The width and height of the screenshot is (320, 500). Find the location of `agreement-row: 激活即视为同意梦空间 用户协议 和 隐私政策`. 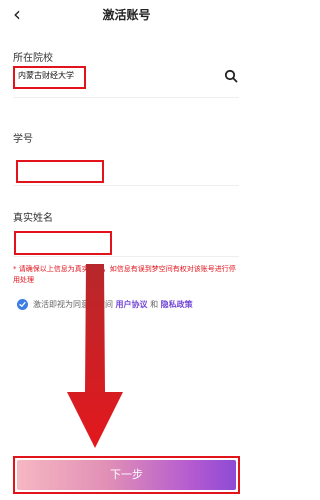

agreement-row: 激活即视为同意梦空间 用户协议 和 隐私政策 is located at coordinates (132, 305).